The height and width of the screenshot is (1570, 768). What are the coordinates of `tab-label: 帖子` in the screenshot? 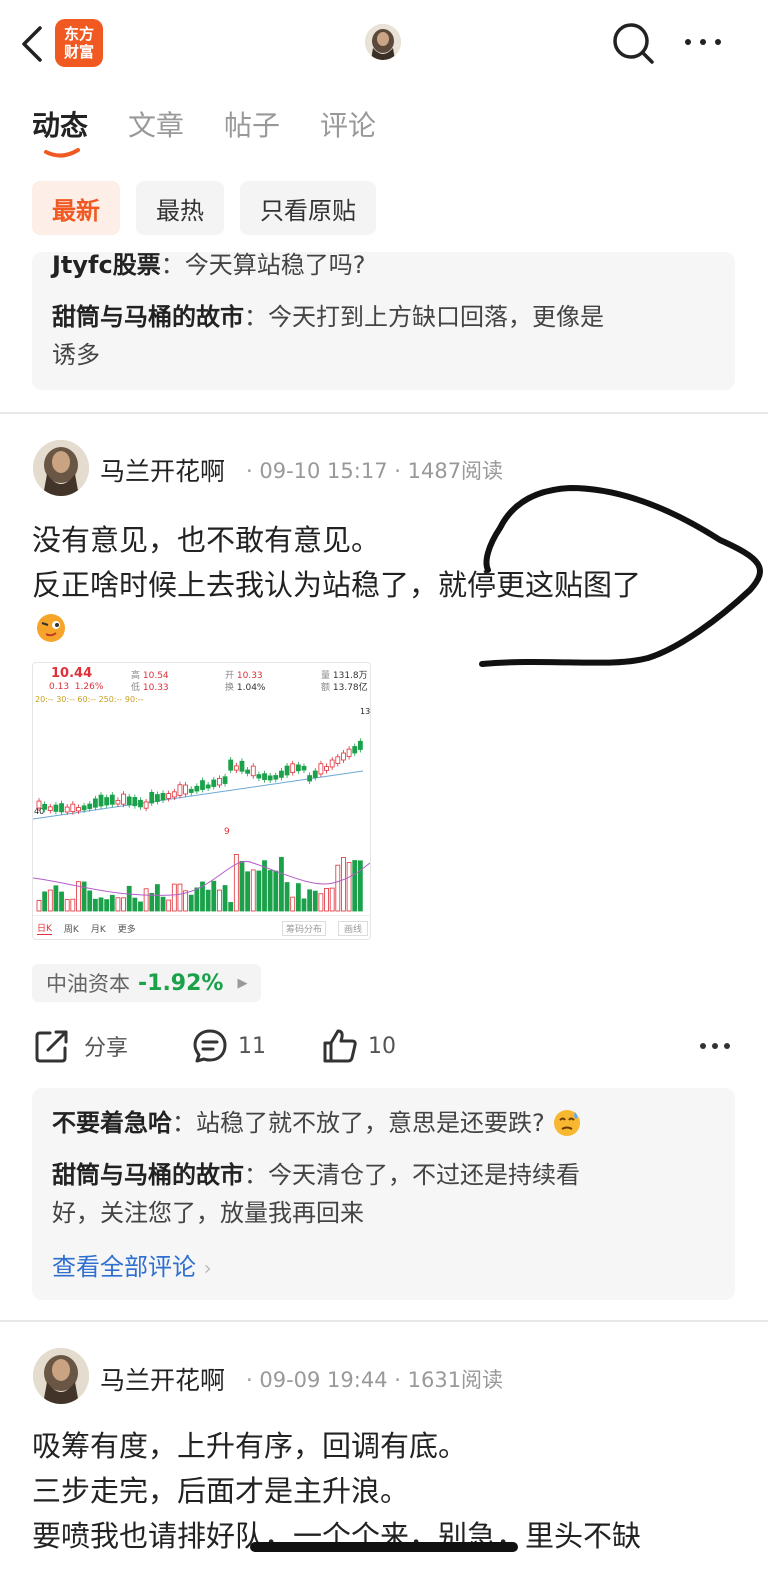 It's located at (252, 125).